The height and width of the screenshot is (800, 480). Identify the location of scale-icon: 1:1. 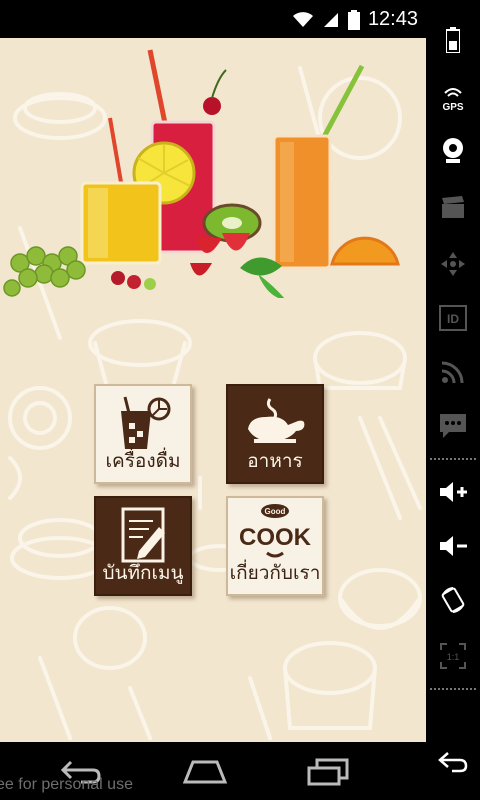
(453, 656).